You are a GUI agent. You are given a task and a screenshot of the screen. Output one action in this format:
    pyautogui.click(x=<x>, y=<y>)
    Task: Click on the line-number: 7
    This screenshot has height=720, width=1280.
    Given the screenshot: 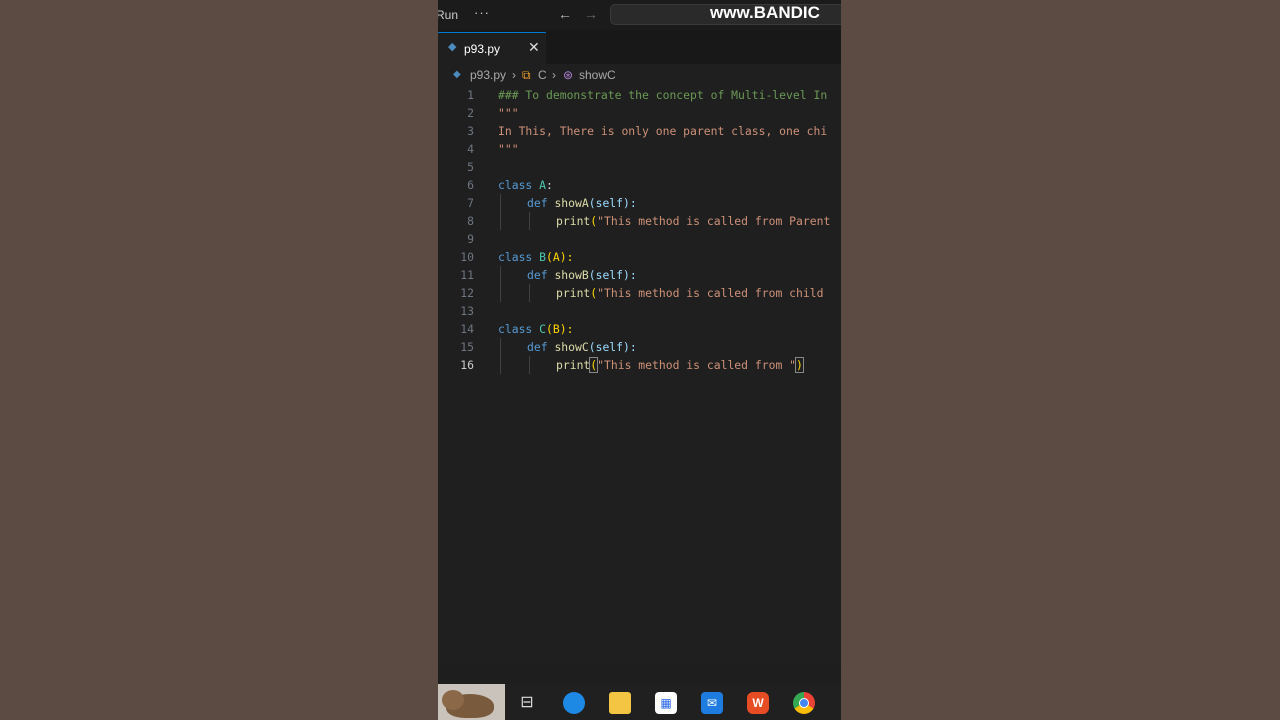 What is the action you would take?
    pyautogui.click(x=470, y=203)
    